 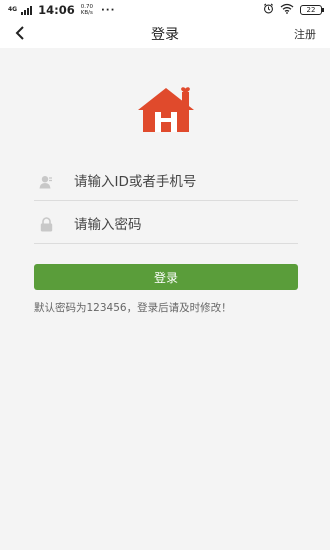 I want to click on back-button, so click(x=20, y=34).